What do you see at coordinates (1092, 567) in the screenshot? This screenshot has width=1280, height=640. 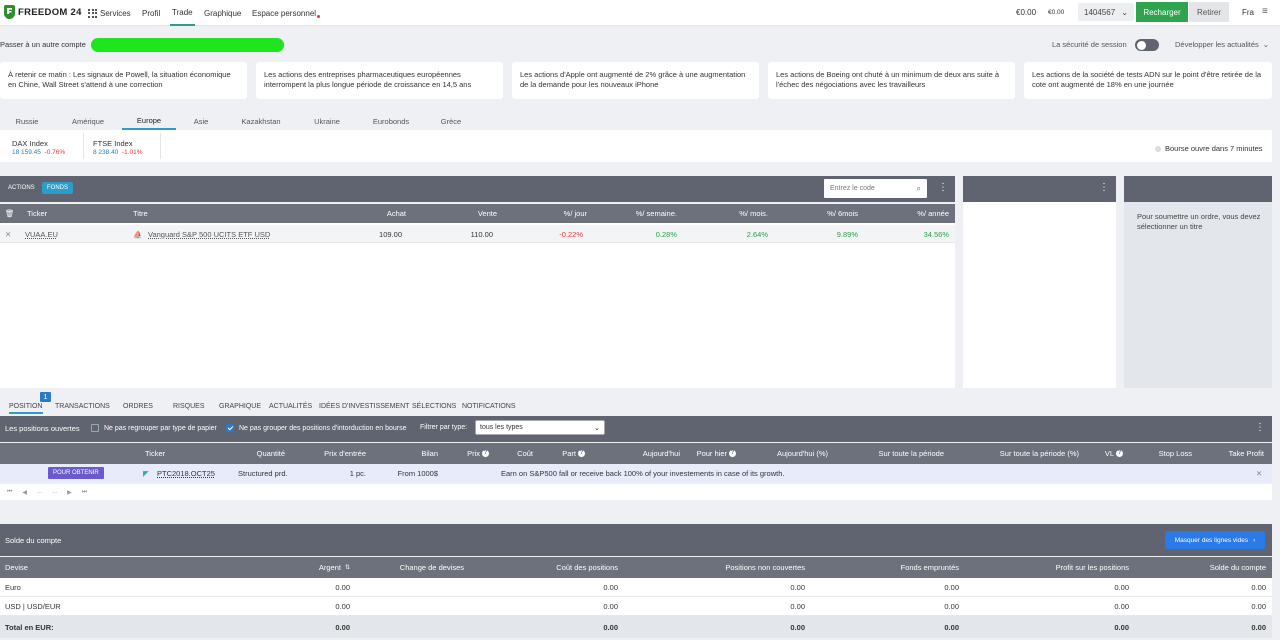 I see `col-profit: Profit sur les positions` at bounding box center [1092, 567].